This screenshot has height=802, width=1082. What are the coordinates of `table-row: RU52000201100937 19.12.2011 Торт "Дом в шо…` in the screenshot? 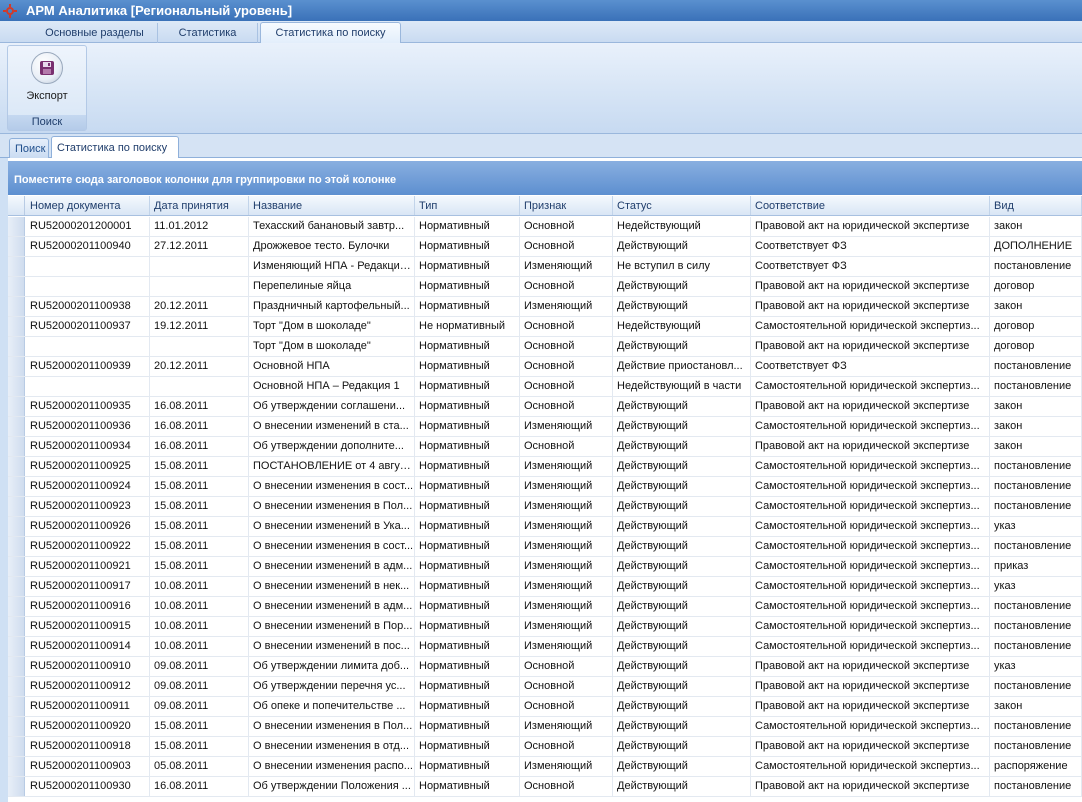 It's located at (545, 327).